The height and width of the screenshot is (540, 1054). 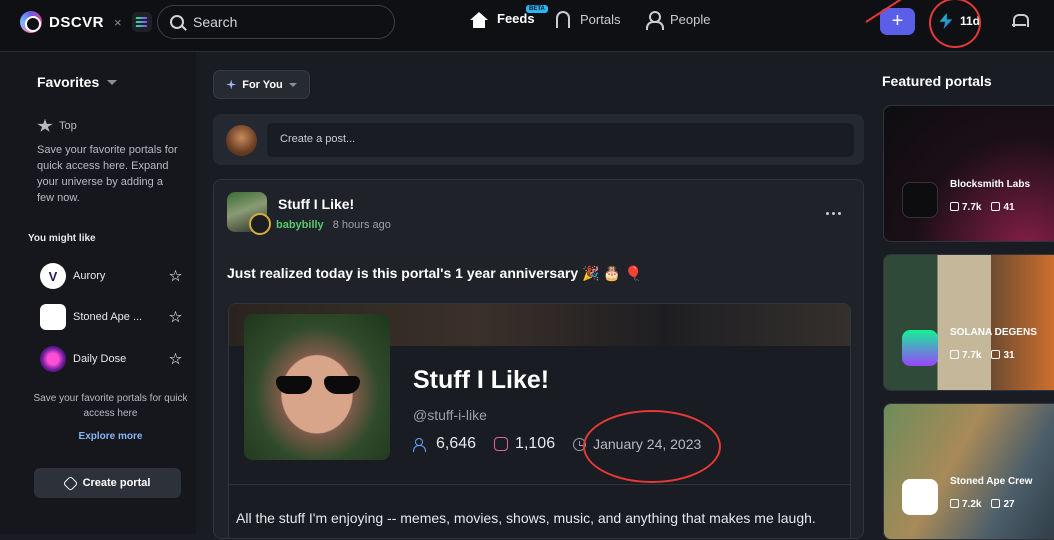 I want to click on posts-count: 1,106, so click(x=535, y=443).